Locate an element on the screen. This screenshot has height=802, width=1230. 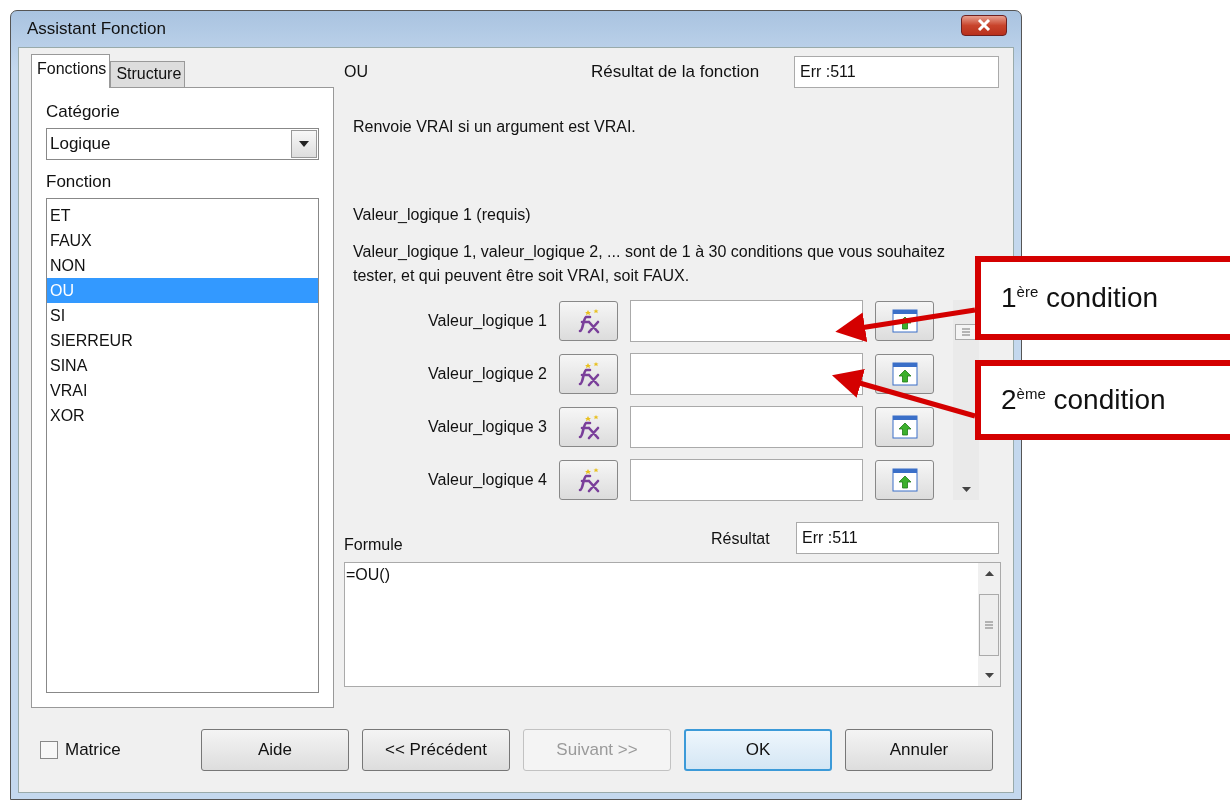
dialog-button: Aide is located at coordinates (275, 750).